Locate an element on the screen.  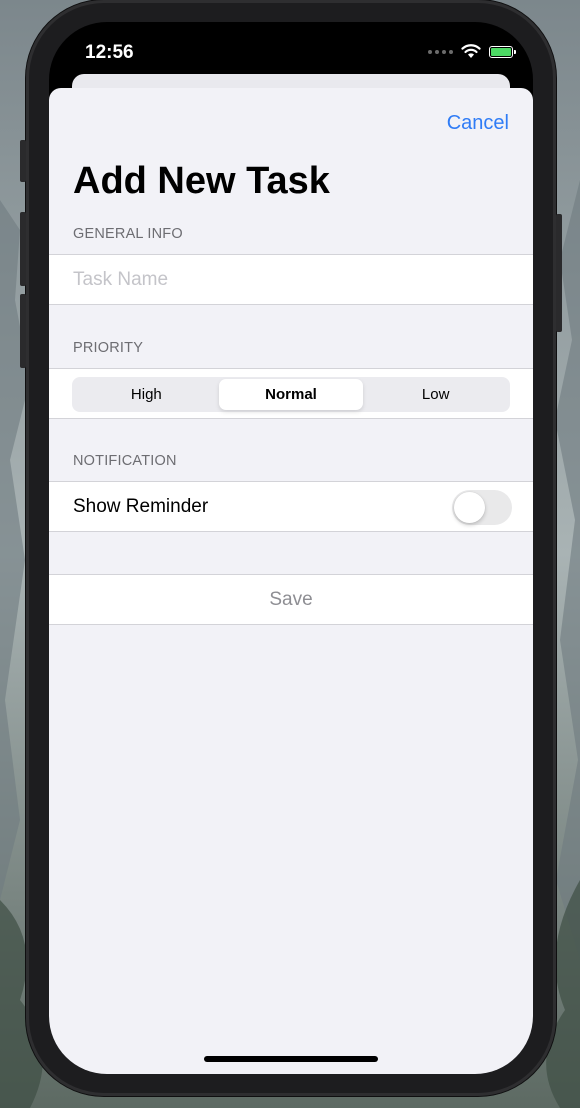
status-time: 12:56 is located at coordinates (109, 52).